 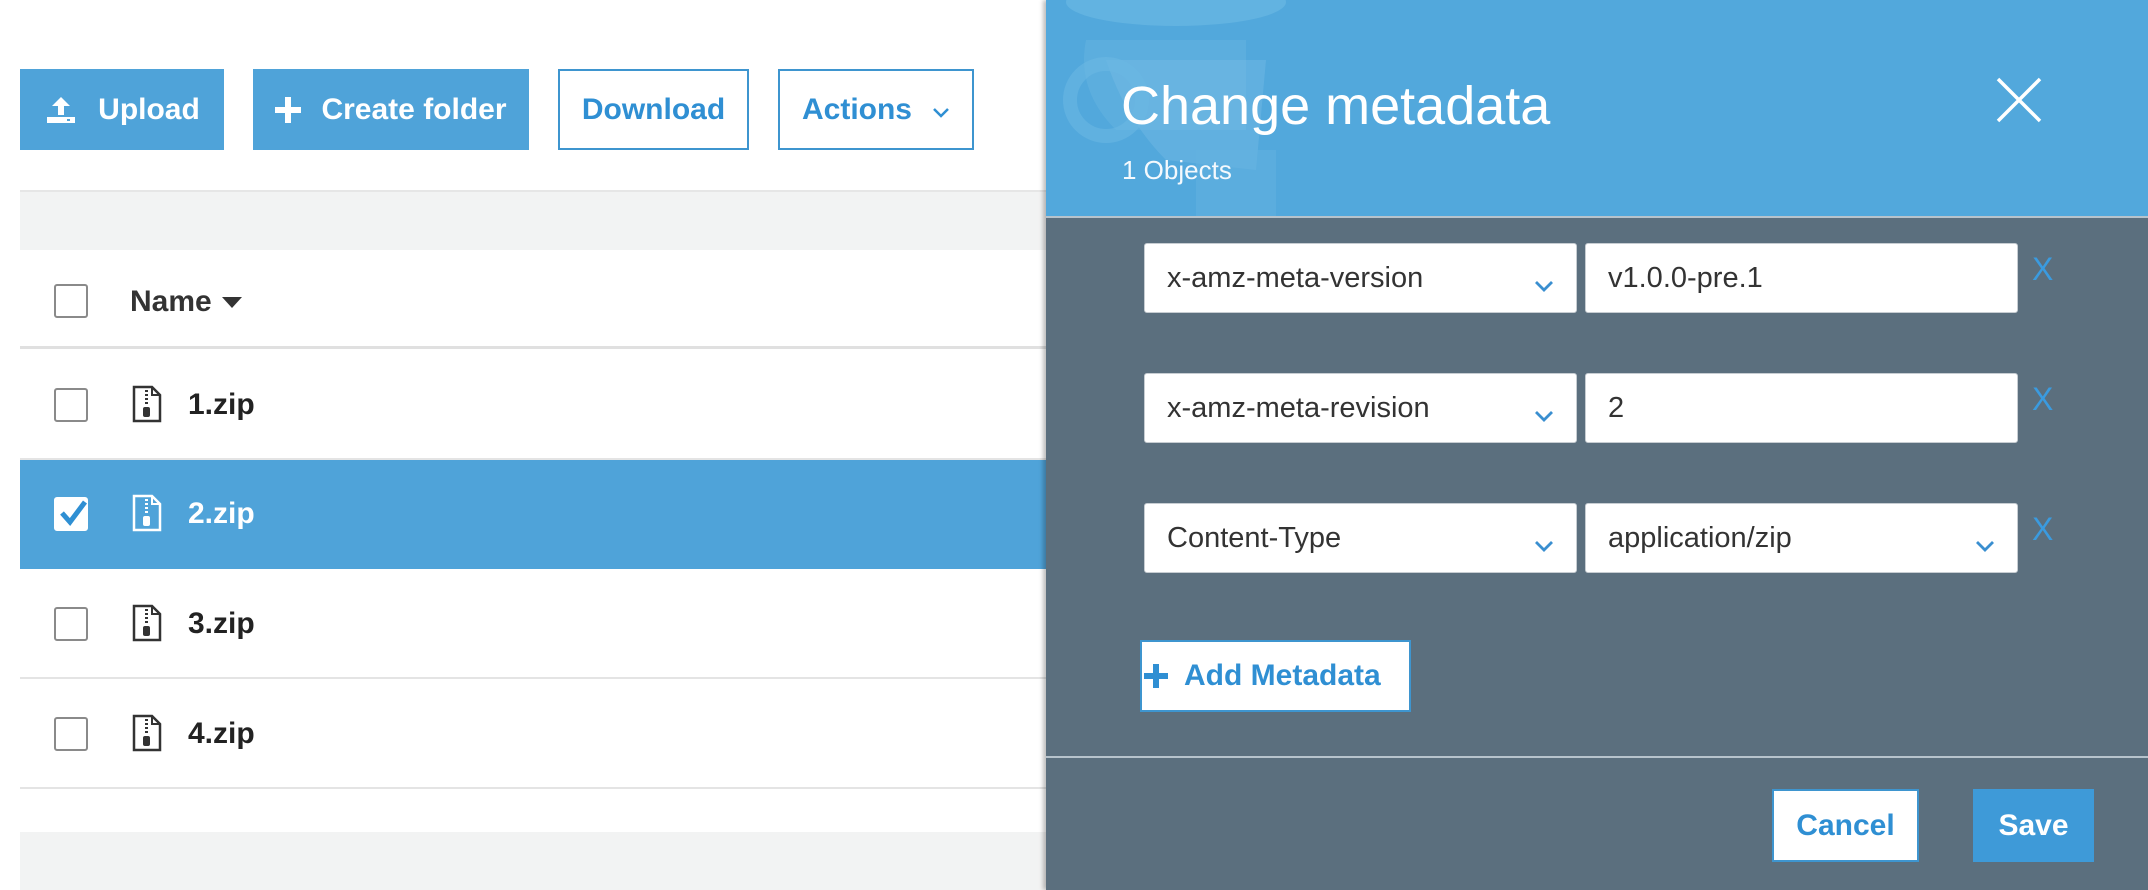 I want to click on metadata-row: x-amz-meta-version v1.0.0-pre.1 X, so click(x=1598, y=278).